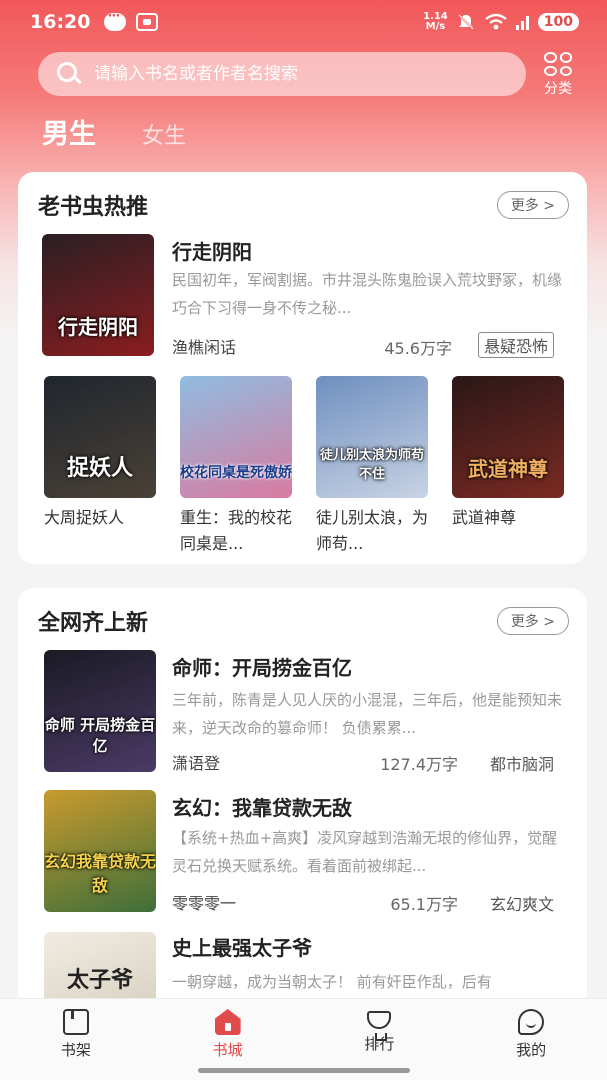  What do you see at coordinates (75, 1022) in the screenshot?
I see `bookshelf-icon` at bounding box center [75, 1022].